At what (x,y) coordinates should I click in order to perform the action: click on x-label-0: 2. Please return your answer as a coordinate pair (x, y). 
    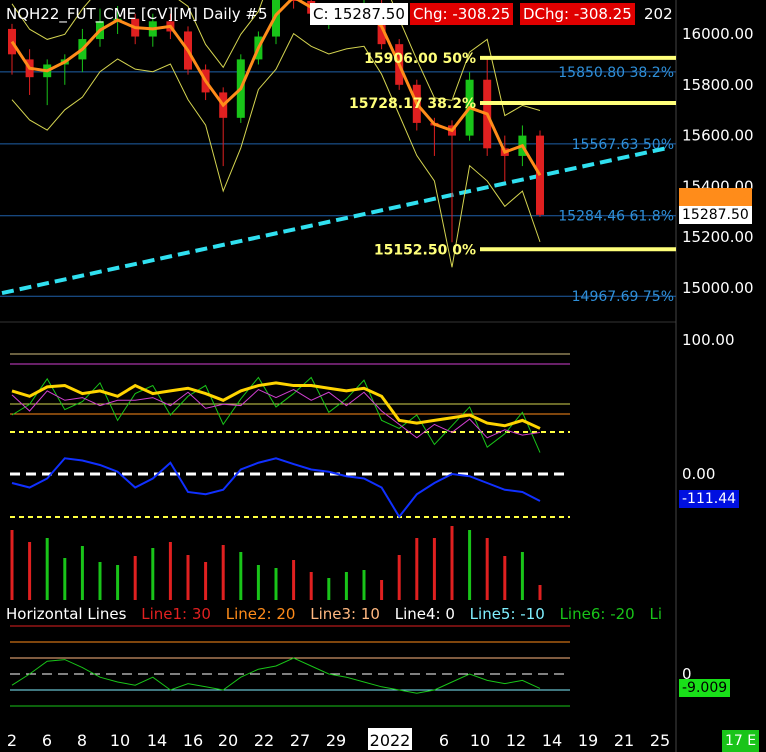
    Looking at the image, I should click on (12, 740).